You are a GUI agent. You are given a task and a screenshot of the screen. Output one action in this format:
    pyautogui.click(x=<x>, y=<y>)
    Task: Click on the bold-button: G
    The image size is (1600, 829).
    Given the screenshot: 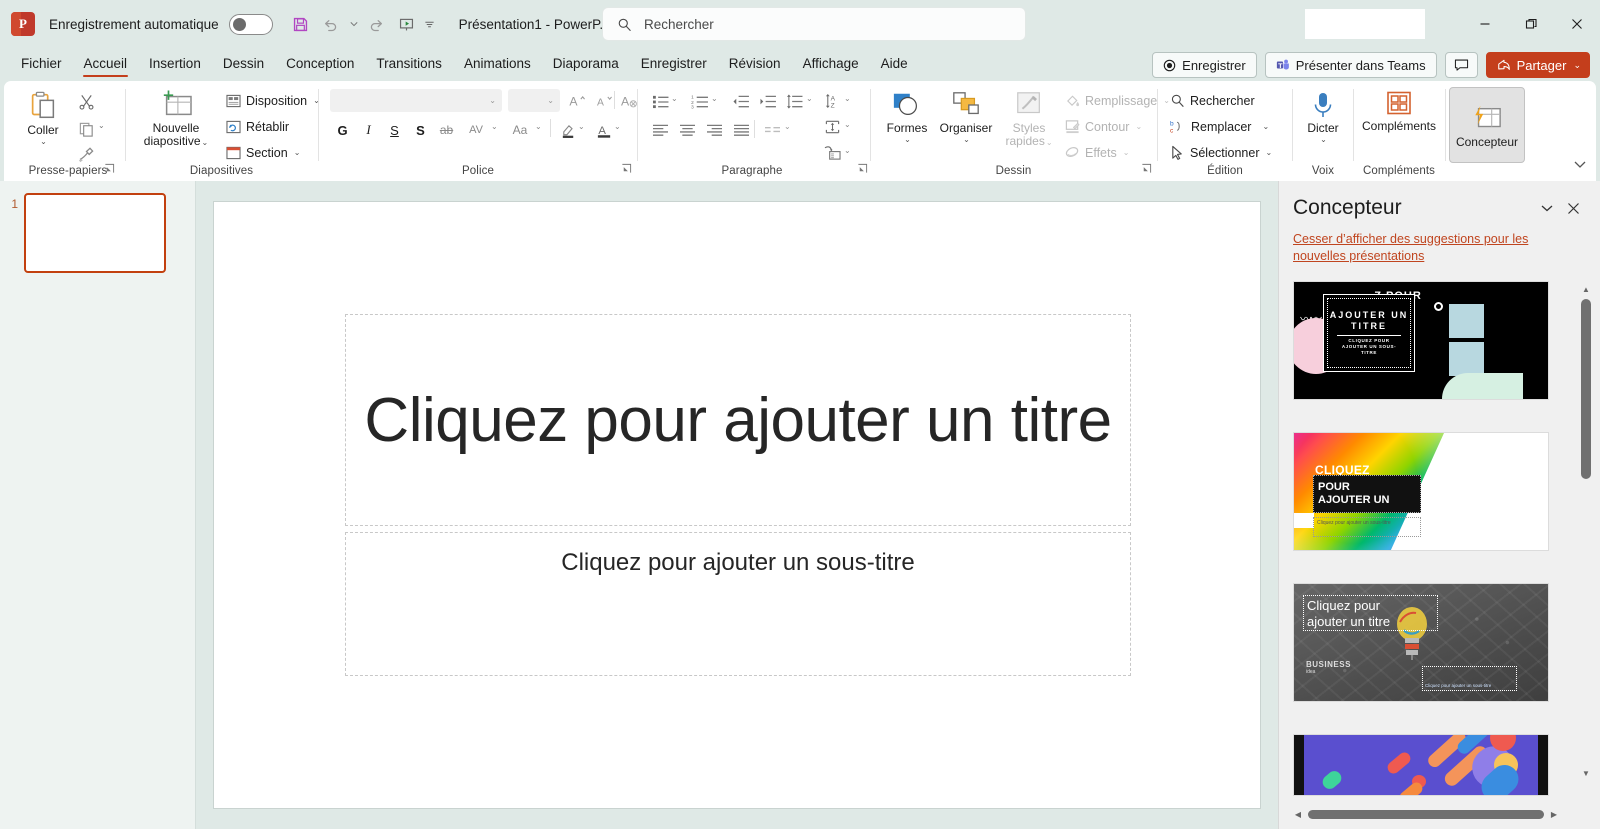 What is the action you would take?
    pyautogui.click(x=342, y=130)
    